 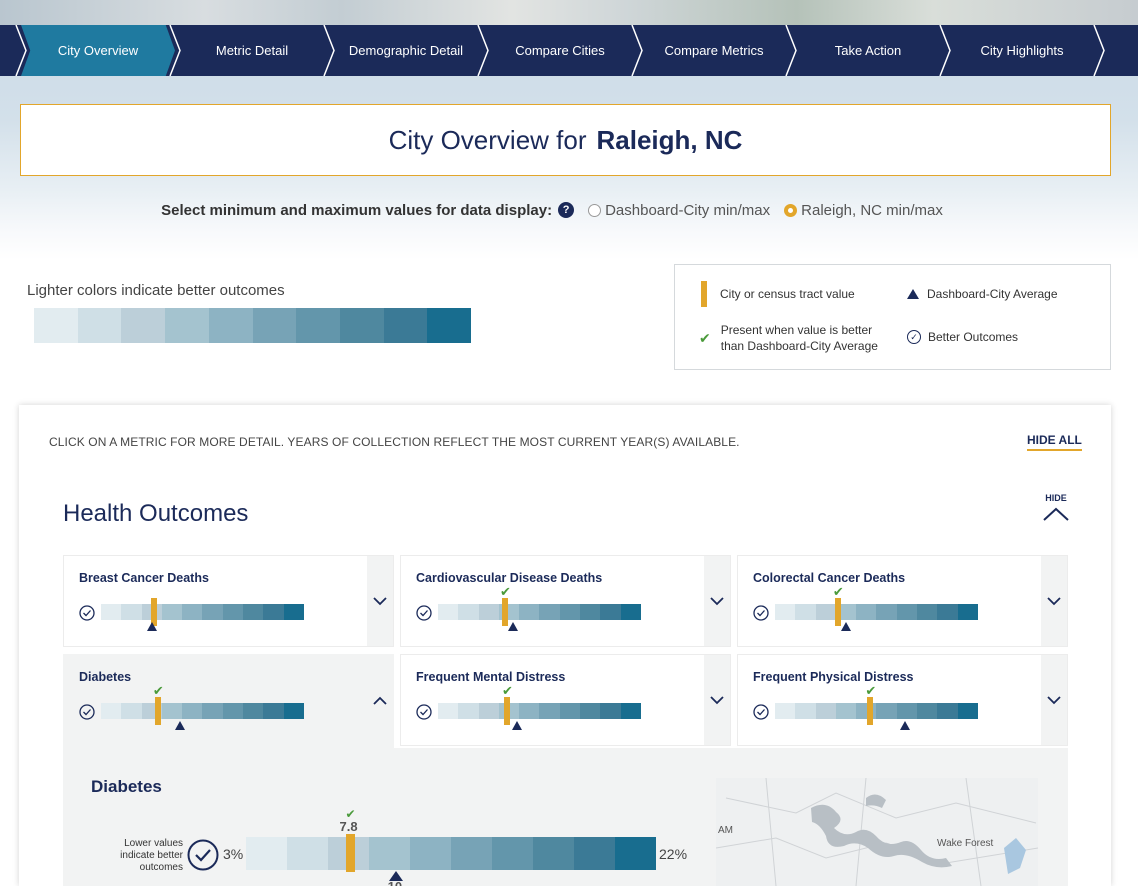 I want to click on radio-dashboard-city: Dashboard-City min/max, so click(x=679, y=210).